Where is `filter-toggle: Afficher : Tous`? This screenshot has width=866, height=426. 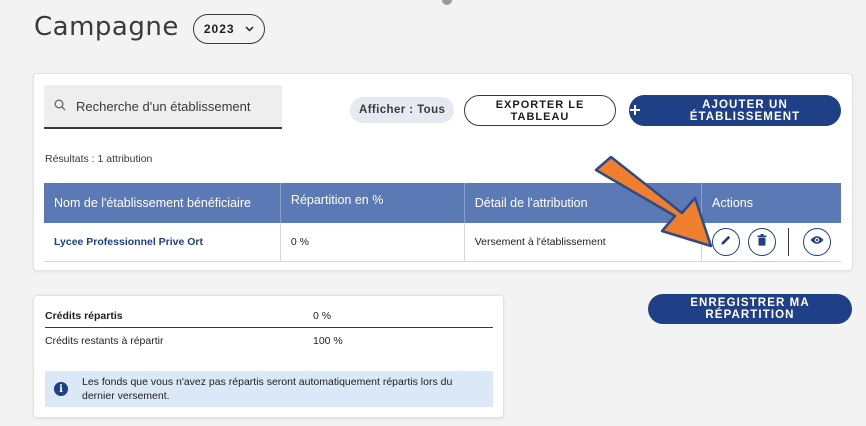 filter-toggle: Afficher : Tous is located at coordinates (402, 110).